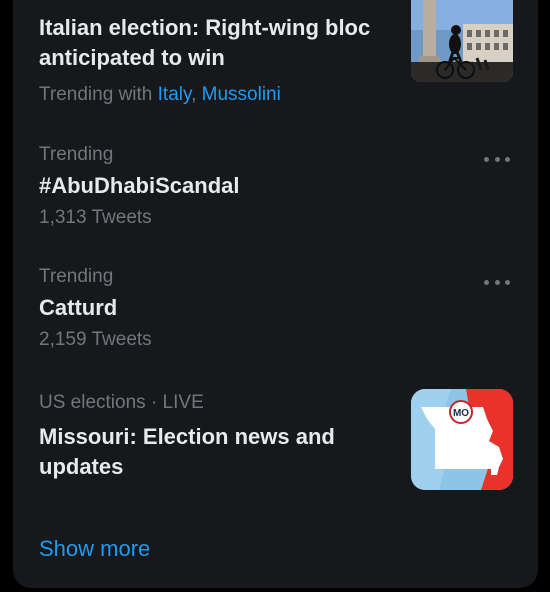 The height and width of the screenshot is (592, 550). What do you see at coordinates (132, 57) in the screenshot?
I see `trend-headline-line: anticipated to win` at bounding box center [132, 57].